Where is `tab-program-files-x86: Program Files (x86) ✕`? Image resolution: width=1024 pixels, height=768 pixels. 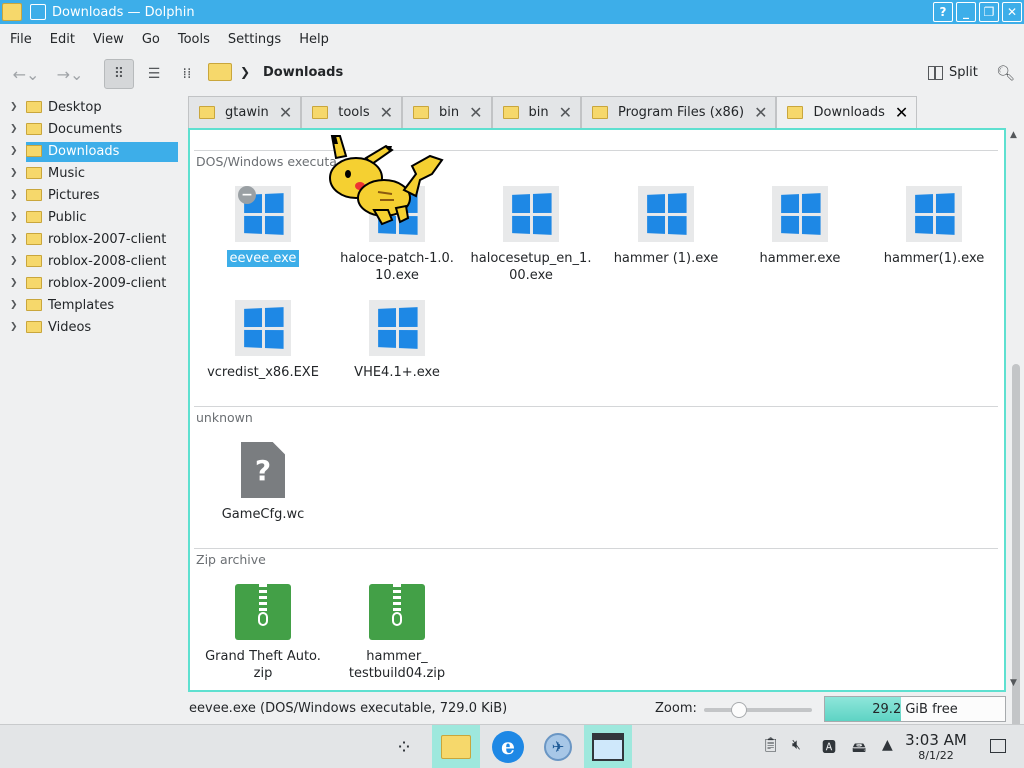
tab-program-files-x86: Program Files (x86) ✕ is located at coordinates (679, 112).